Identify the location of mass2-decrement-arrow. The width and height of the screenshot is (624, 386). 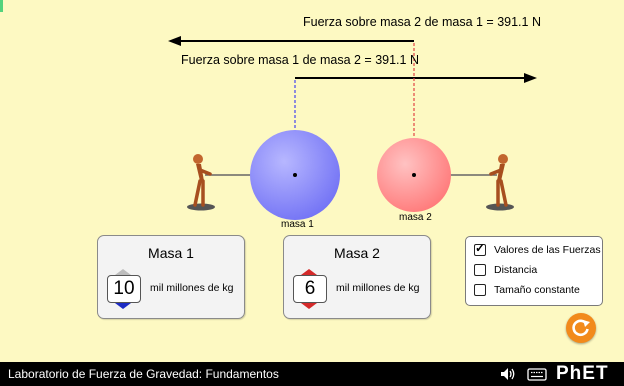
(309, 306).